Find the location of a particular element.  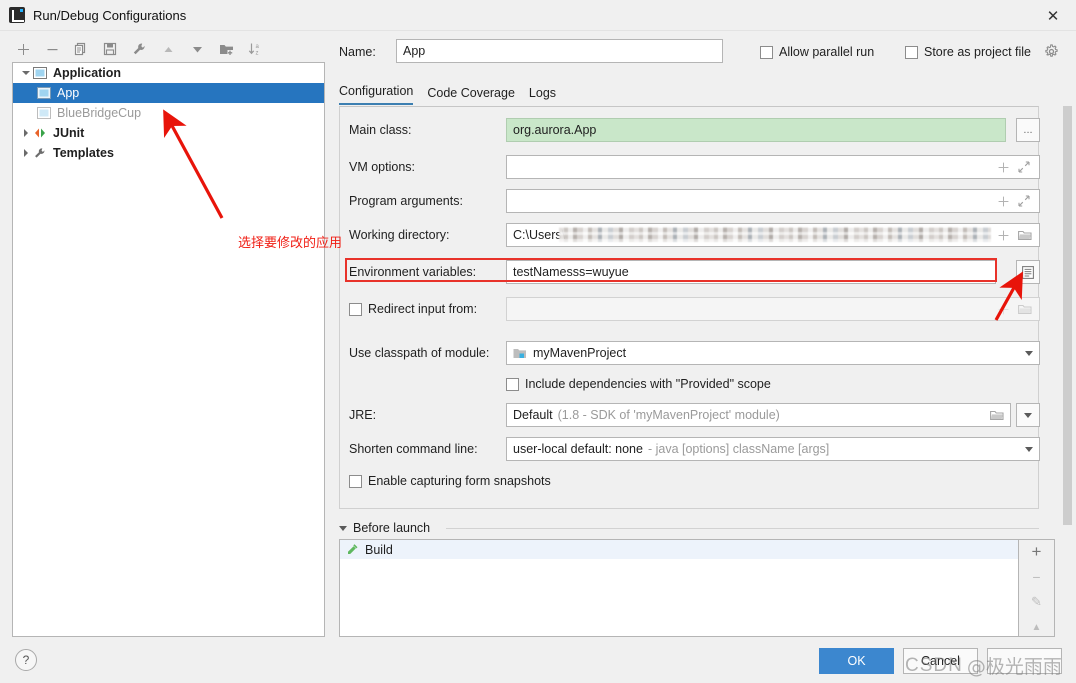

use-classpath-dropdown: myMavenProject is located at coordinates (773, 353).